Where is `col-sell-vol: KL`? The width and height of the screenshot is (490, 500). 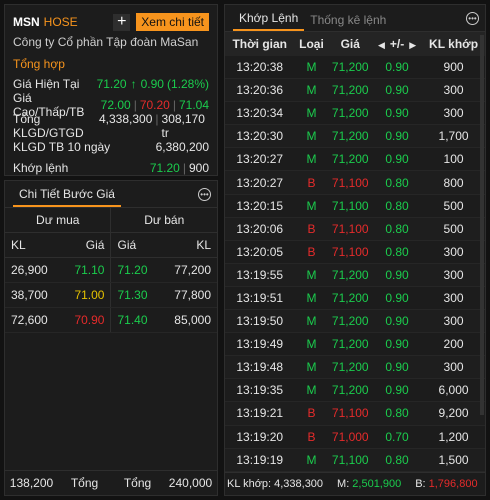 col-sell-vol: KL is located at coordinates (188, 245).